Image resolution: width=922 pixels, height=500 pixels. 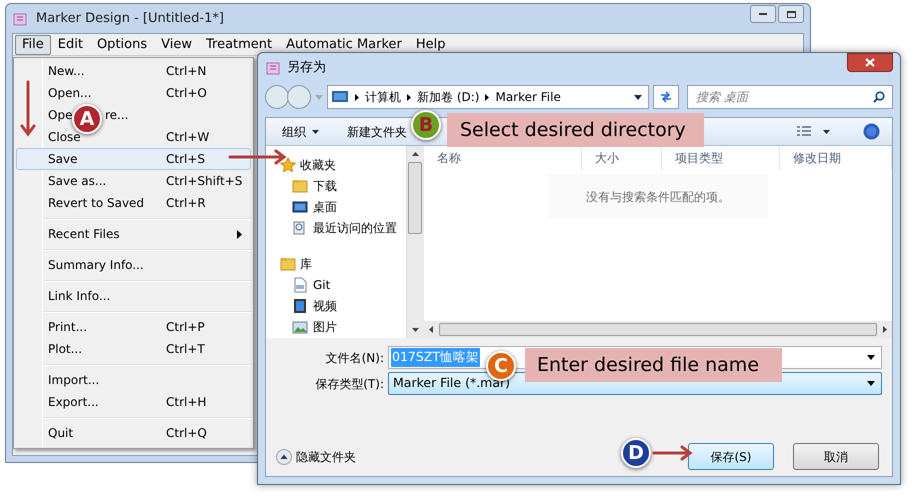 I want to click on search-field: 搜索 桌面, so click(x=790, y=97).